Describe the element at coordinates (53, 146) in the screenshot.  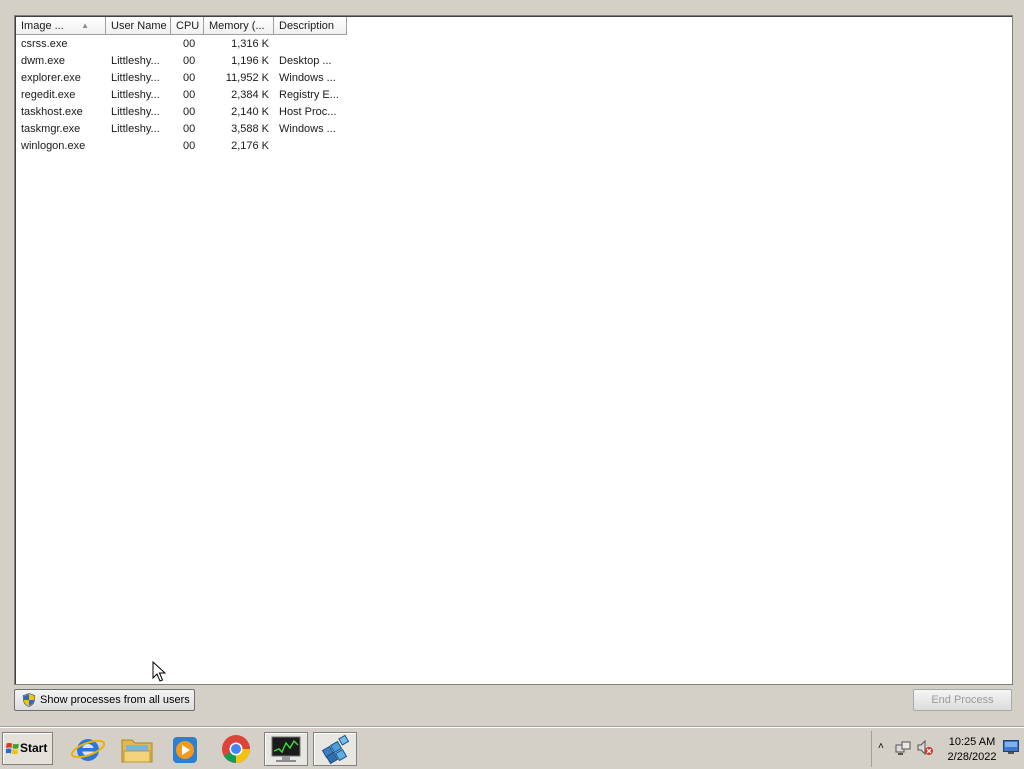
I see `image-name-cell: winlogon.exe` at that location.